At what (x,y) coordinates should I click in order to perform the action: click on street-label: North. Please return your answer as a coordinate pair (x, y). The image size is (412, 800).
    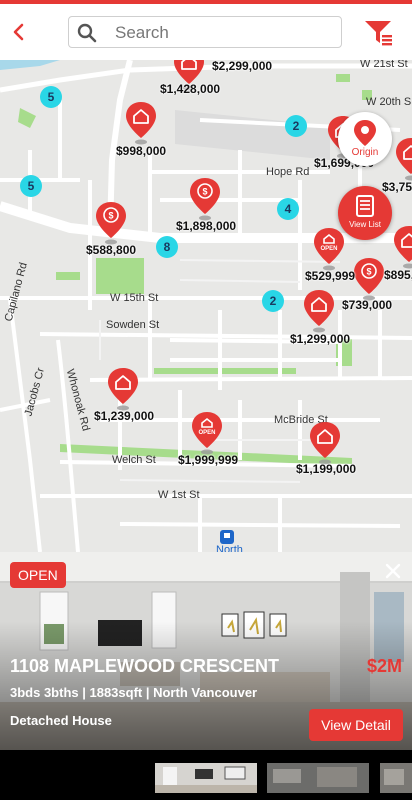
    Looking at the image, I should click on (229, 548).